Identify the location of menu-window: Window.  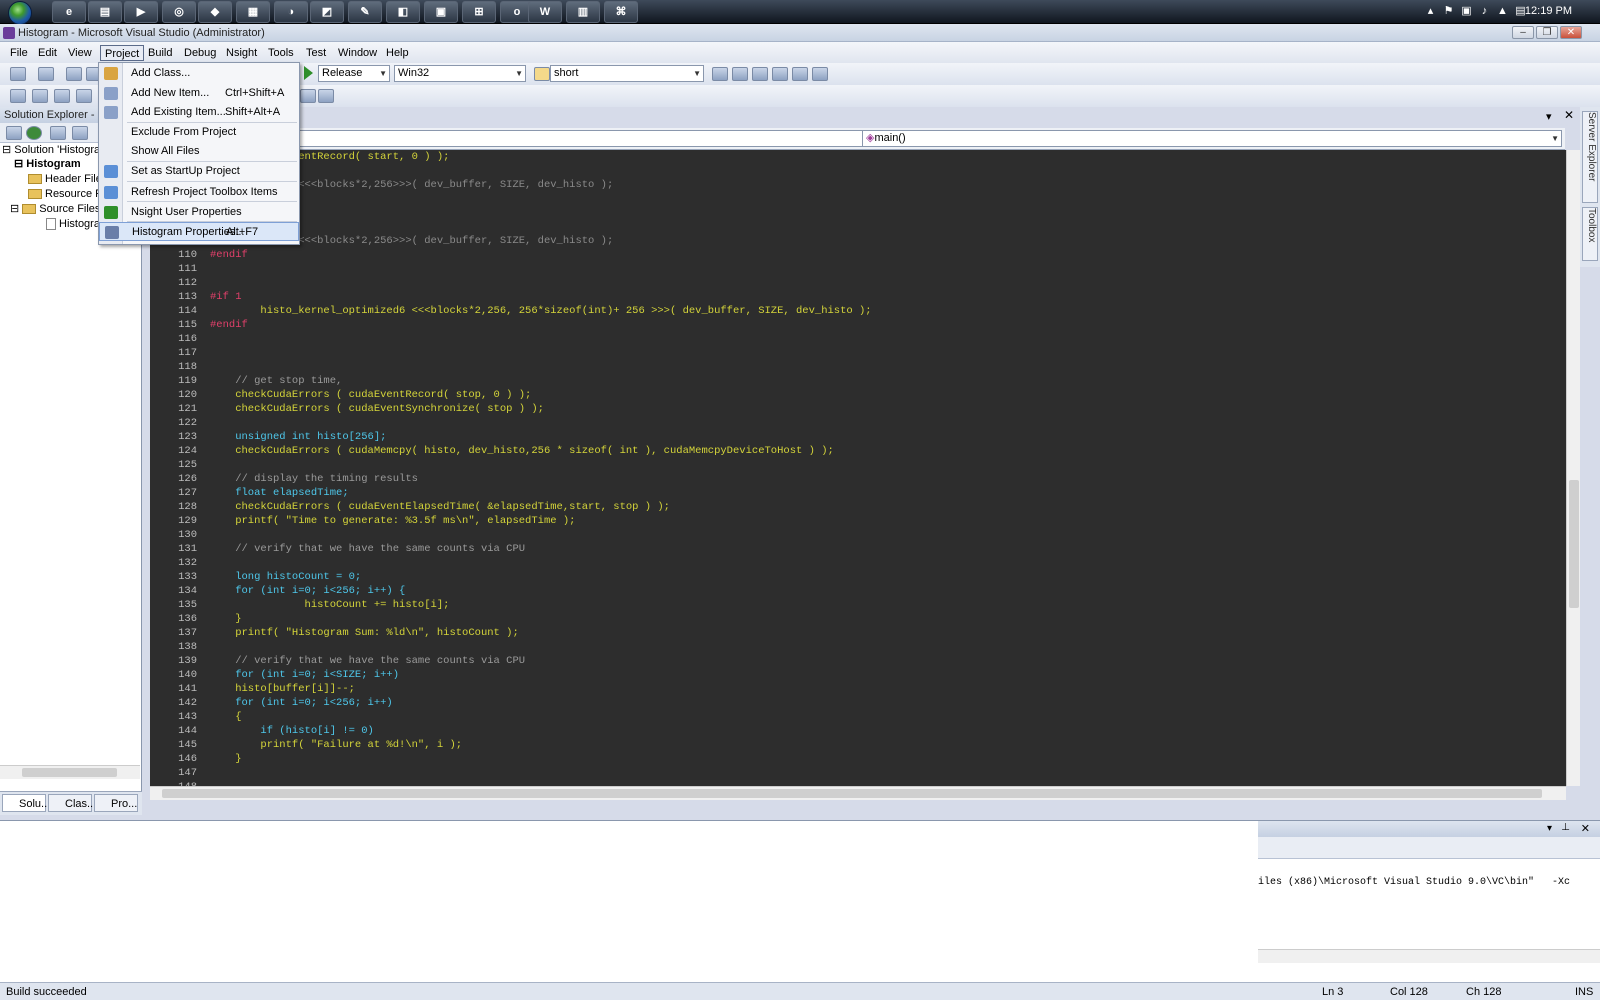
(357, 53).